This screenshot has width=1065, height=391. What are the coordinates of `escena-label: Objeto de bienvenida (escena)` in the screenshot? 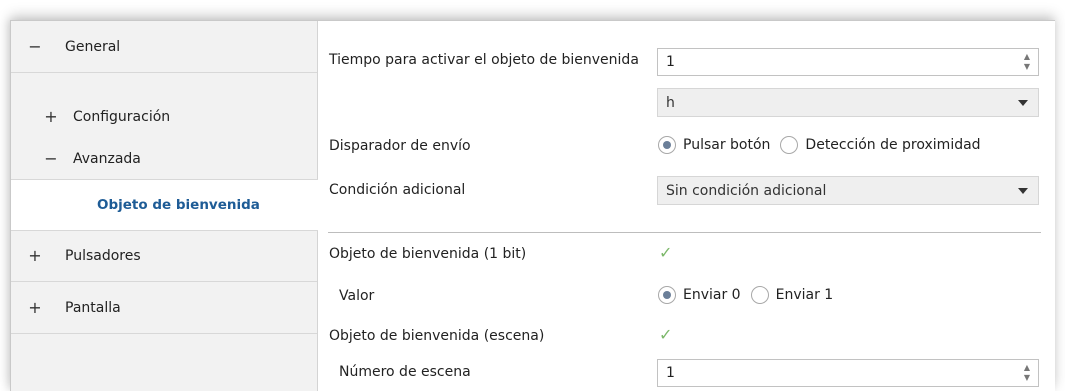 It's located at (437, 336).